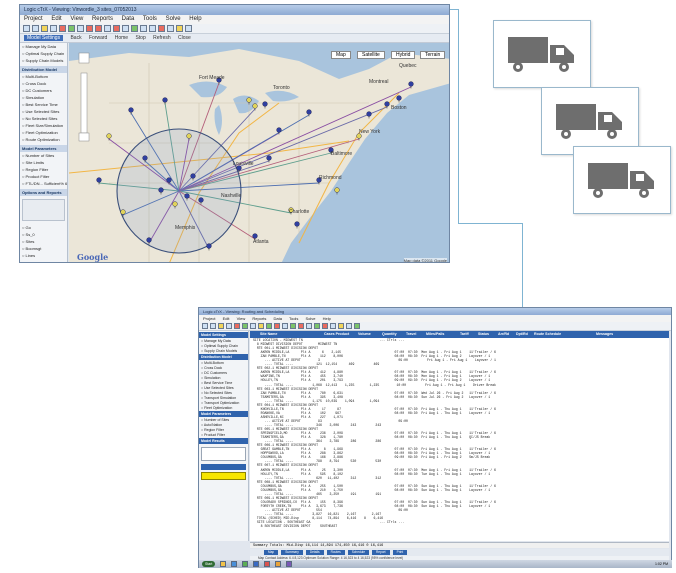  I want to click on route-icon, so click(143, 28).